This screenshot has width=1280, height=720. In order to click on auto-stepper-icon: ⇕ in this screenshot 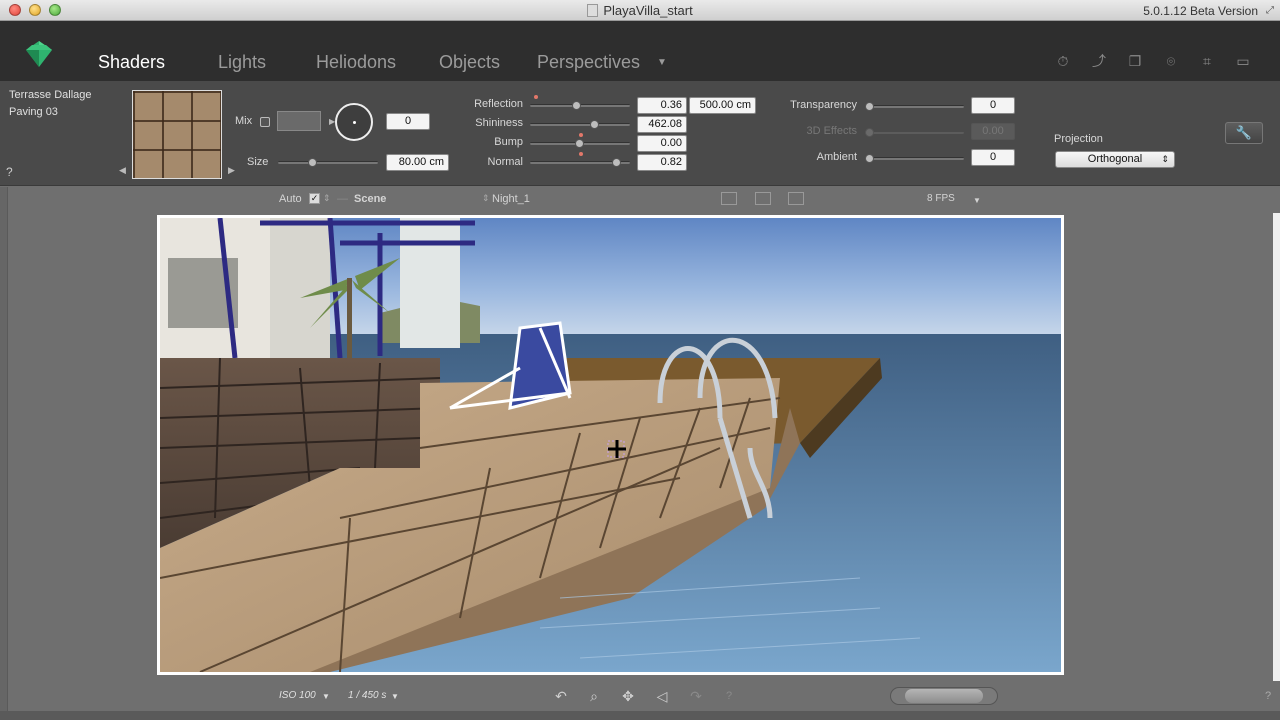, I will do `click(327, 198)`.